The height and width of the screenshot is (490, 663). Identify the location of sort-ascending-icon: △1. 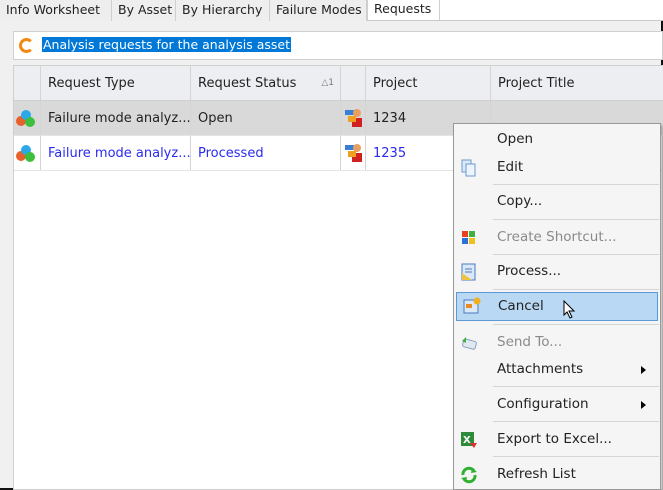
(327, 83).